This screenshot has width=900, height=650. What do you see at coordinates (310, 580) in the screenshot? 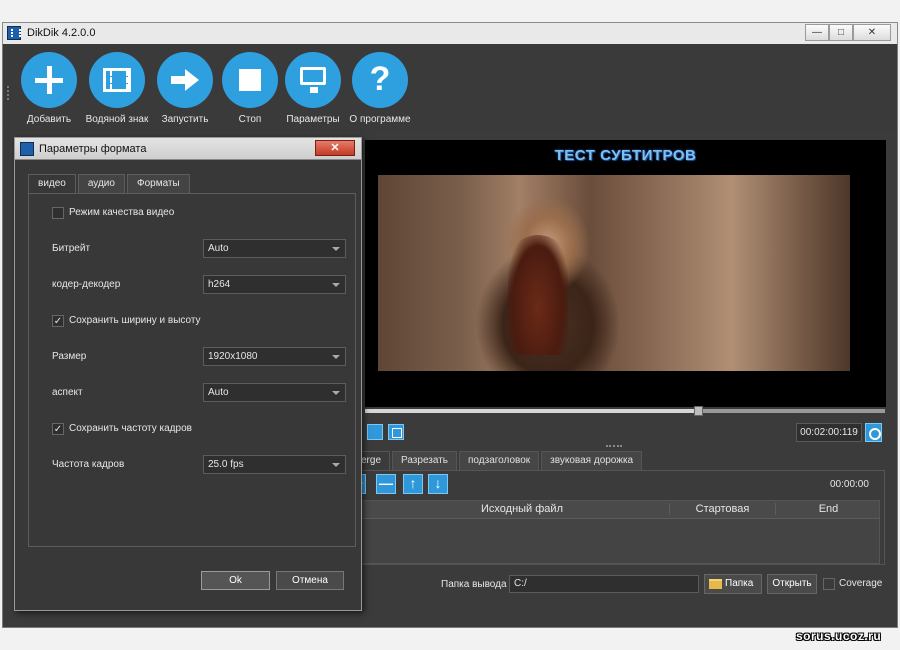
I see `cancel-button: Отмена` at bounding box center [310, 580].